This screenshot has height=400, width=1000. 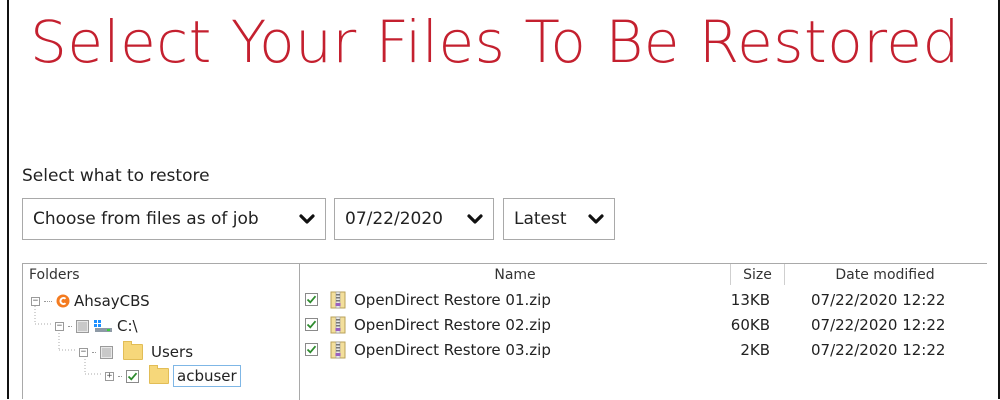 What do you see at coordinates (750, 325) in the screenshot?
I see `file-size: 60KB` at bounding box center [750, 325].